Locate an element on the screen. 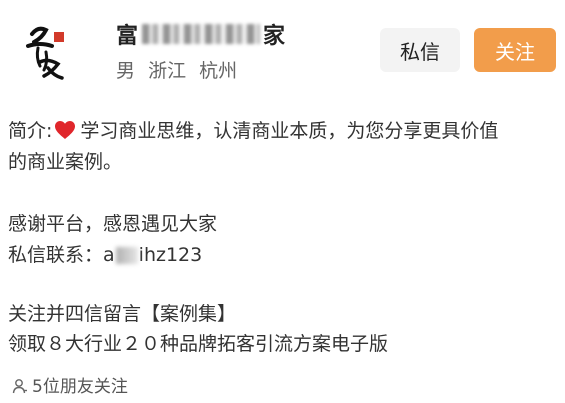  profile-name-first: 富 is located at coordinates (128, 36).